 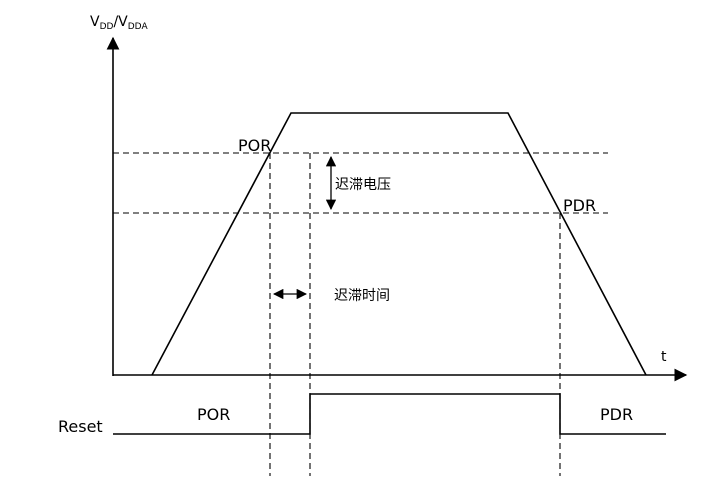 What do you see at coordinates (362, 296) in the screenshot?
I see `hysteresis-time-label: 迟滞时间` at bounding box center [362, 296].